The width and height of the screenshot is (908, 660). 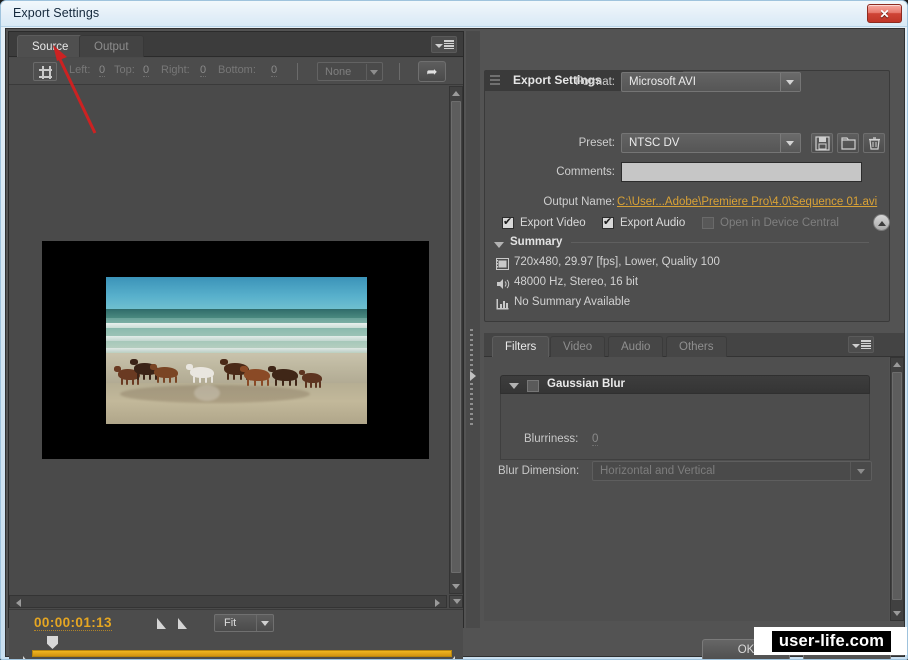 I want to click on summary-video-row: 720x480, 29.97 [fps], Lower, Quality 100, so click(x=617, y=262).